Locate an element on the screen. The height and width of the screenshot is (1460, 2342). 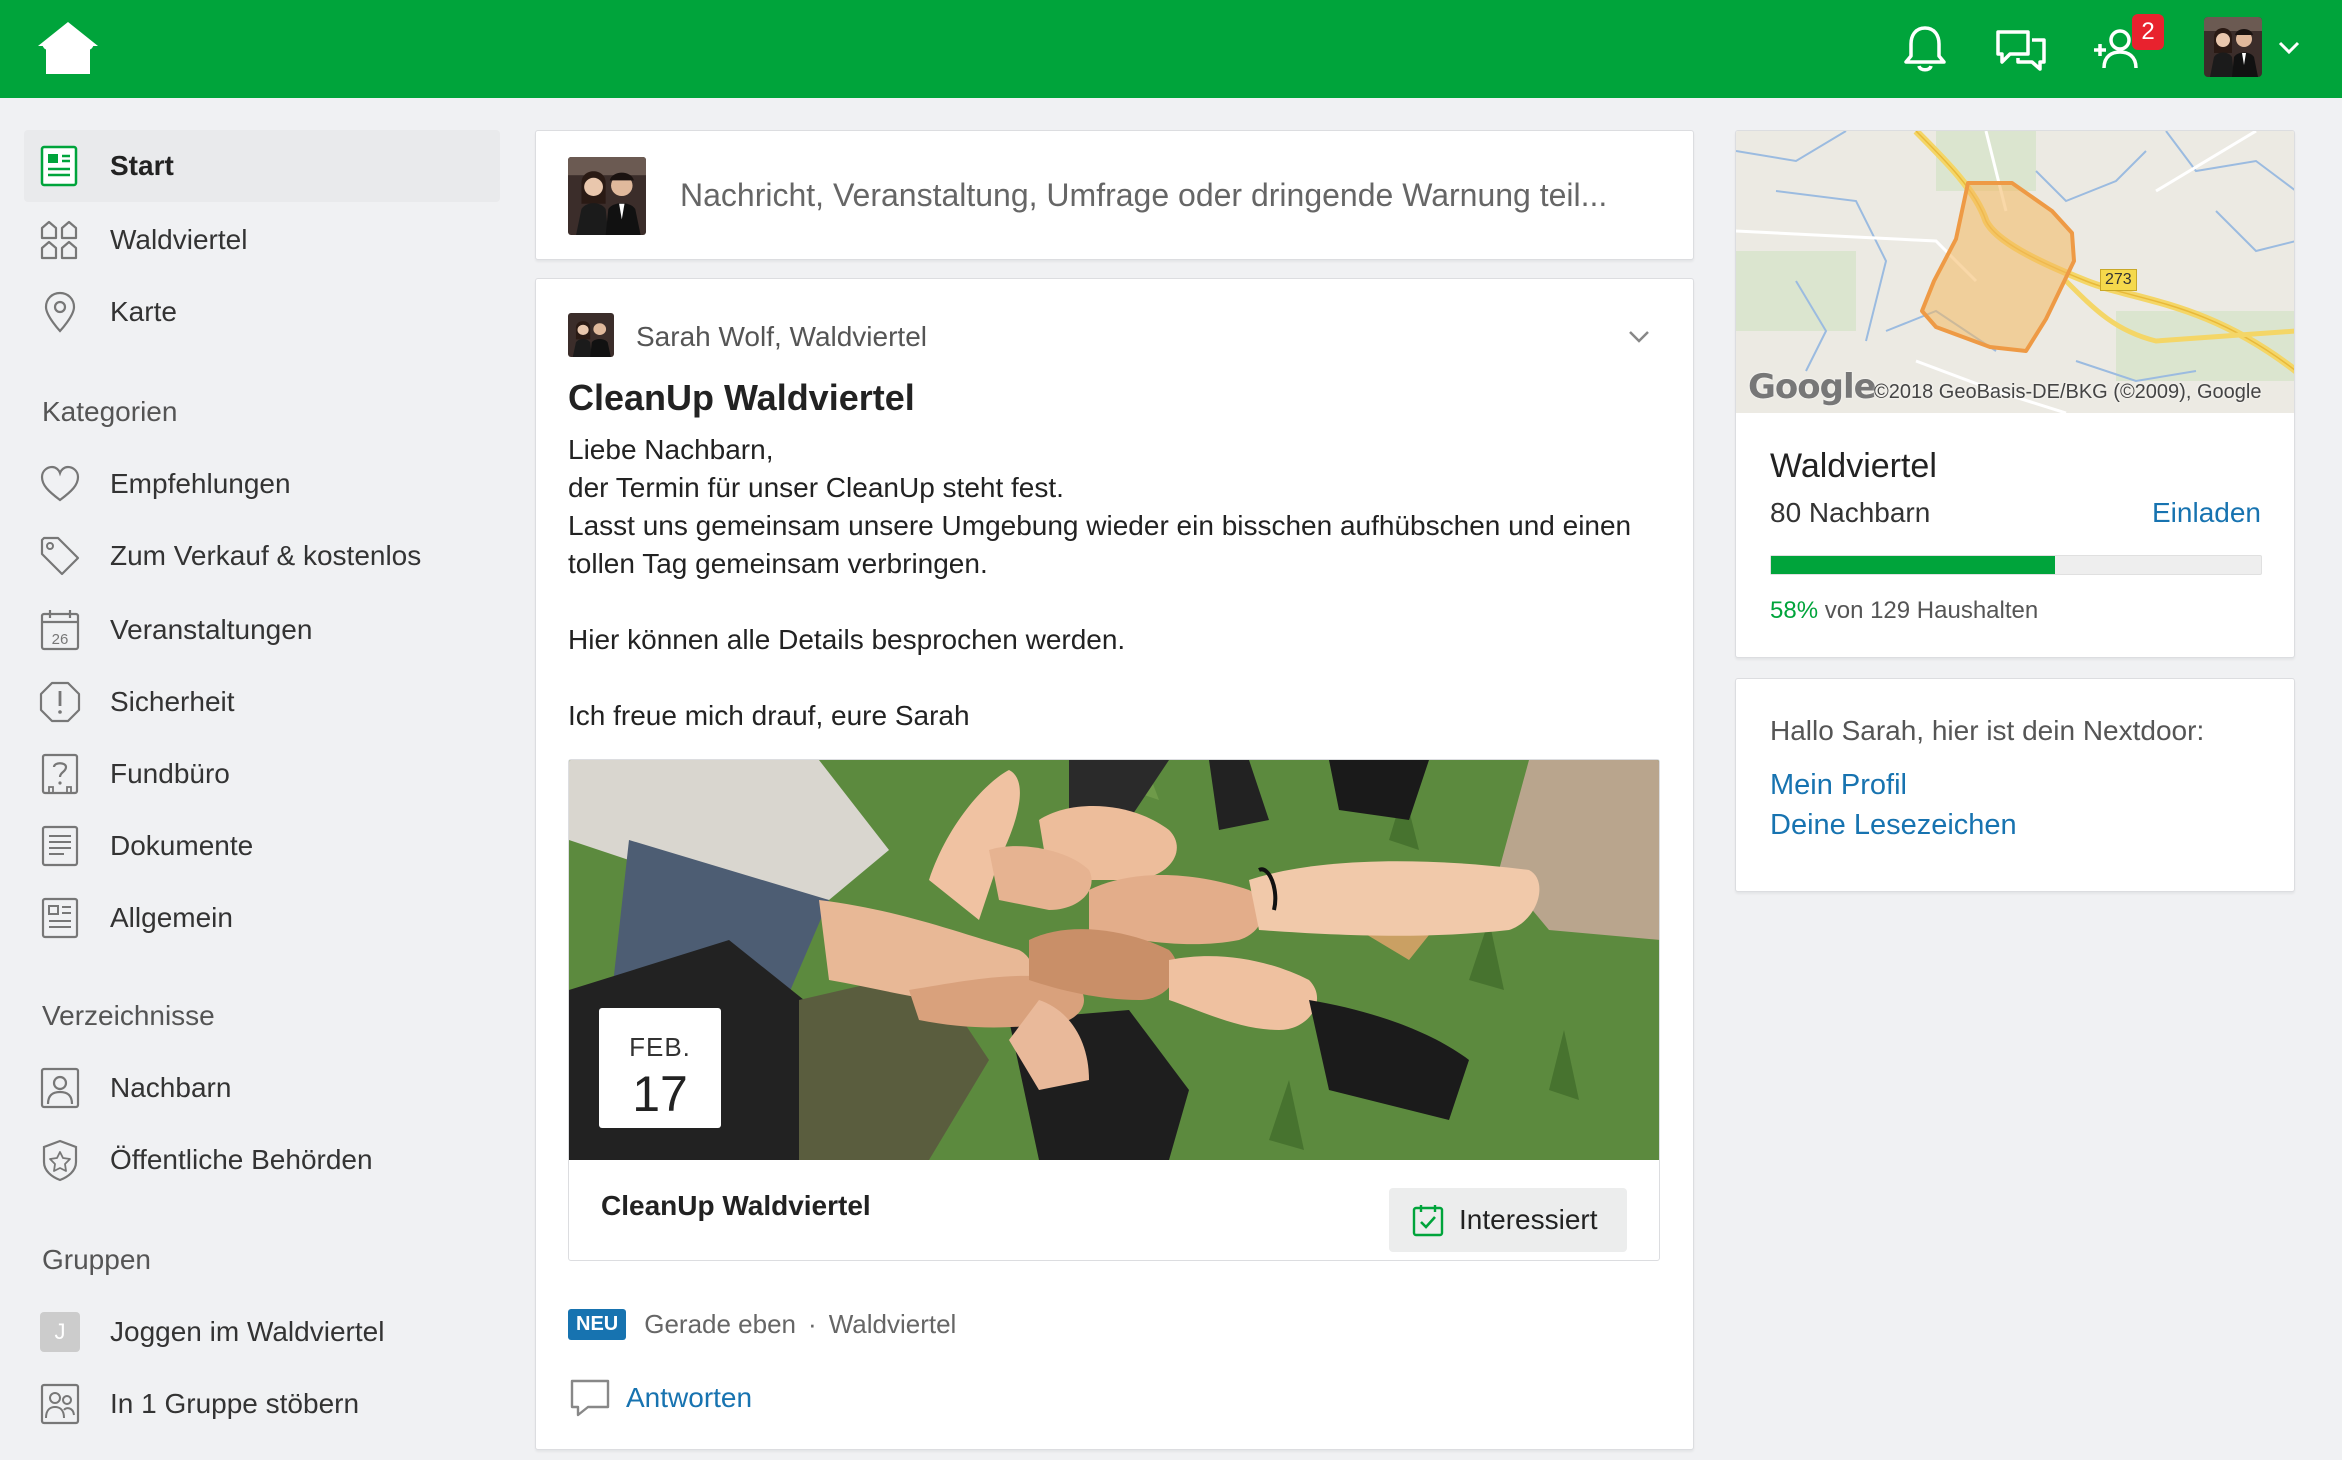
sidebar-item-label: Öffentliche Behörden is located at coordinates (241, 1159).